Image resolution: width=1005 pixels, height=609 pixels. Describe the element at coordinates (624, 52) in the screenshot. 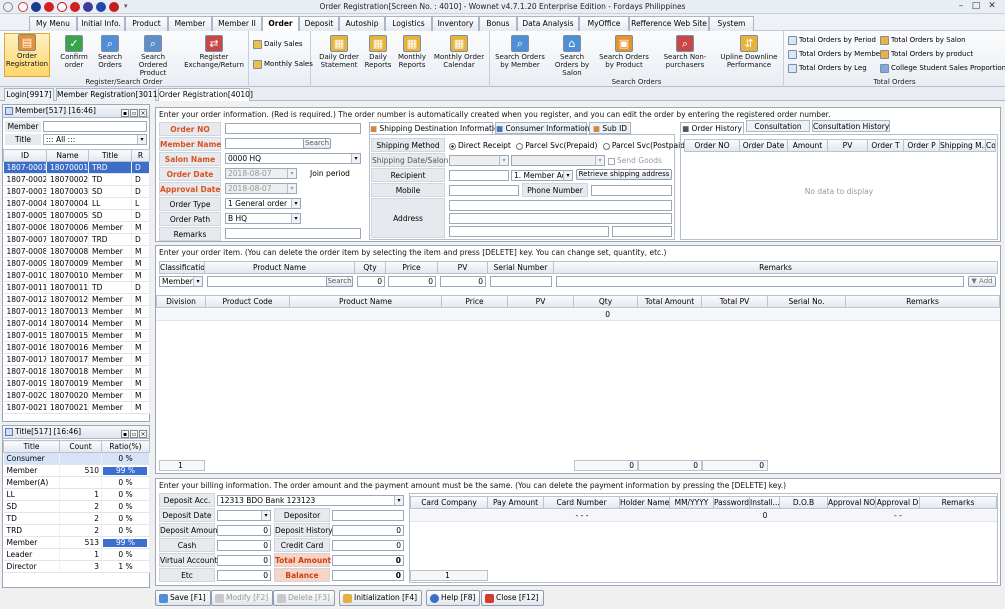

I see `search-orders-by-product-button: ▣ Search Orders by Product` at that location.